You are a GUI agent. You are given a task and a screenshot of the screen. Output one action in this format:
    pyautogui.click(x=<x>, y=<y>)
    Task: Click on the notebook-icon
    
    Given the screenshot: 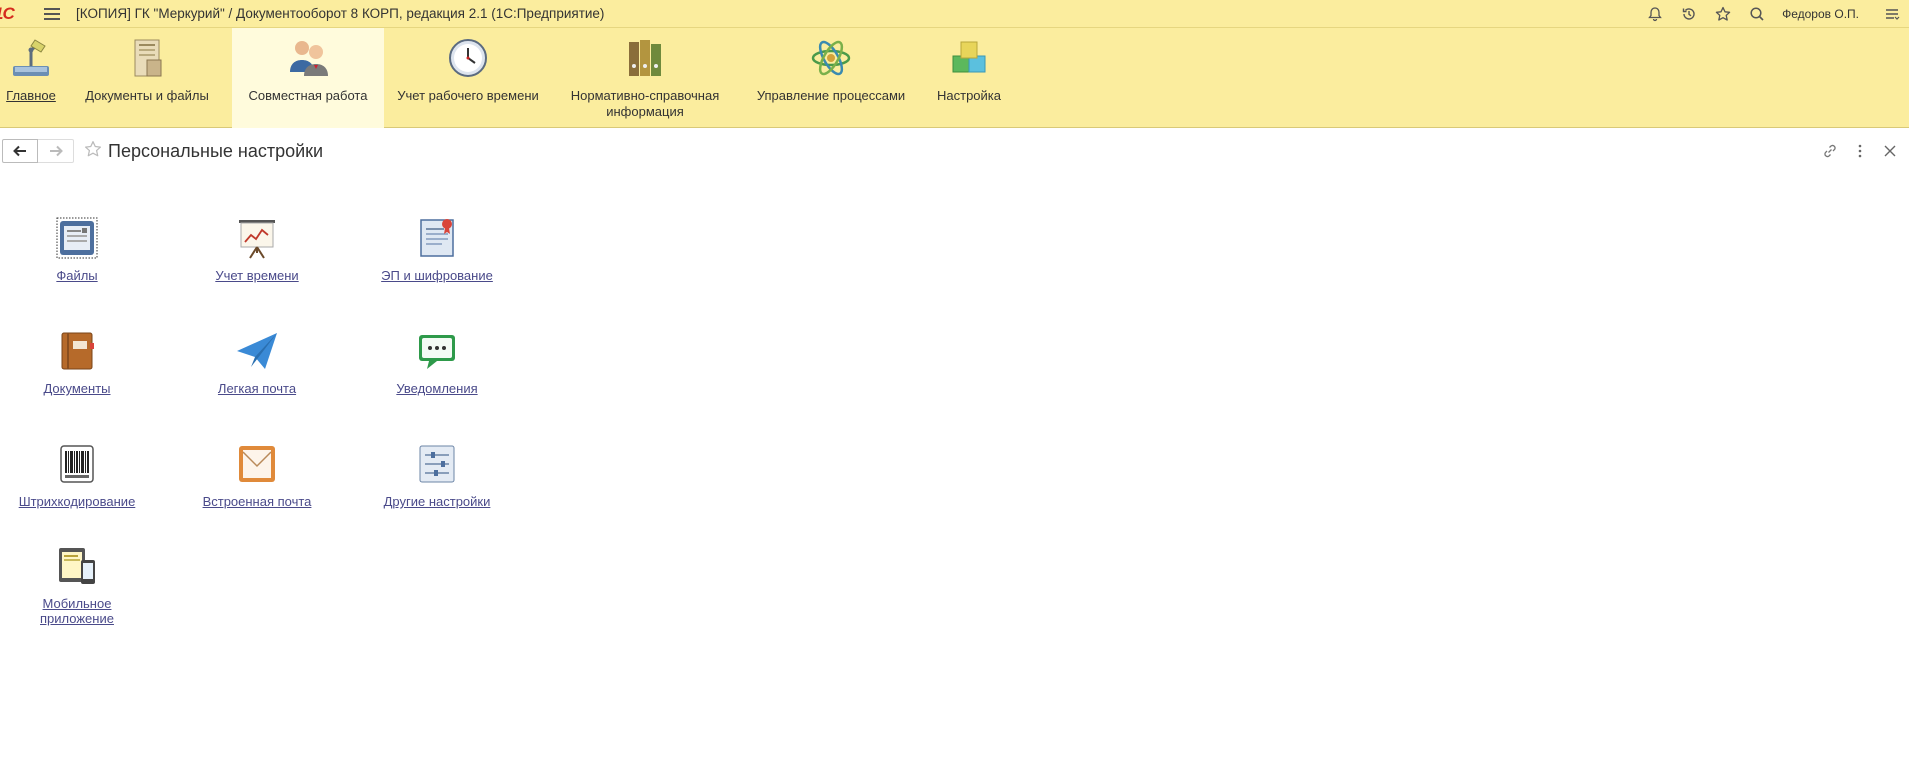 What is the action you would take?
    pyautogui.click(x=77, y=351)
    